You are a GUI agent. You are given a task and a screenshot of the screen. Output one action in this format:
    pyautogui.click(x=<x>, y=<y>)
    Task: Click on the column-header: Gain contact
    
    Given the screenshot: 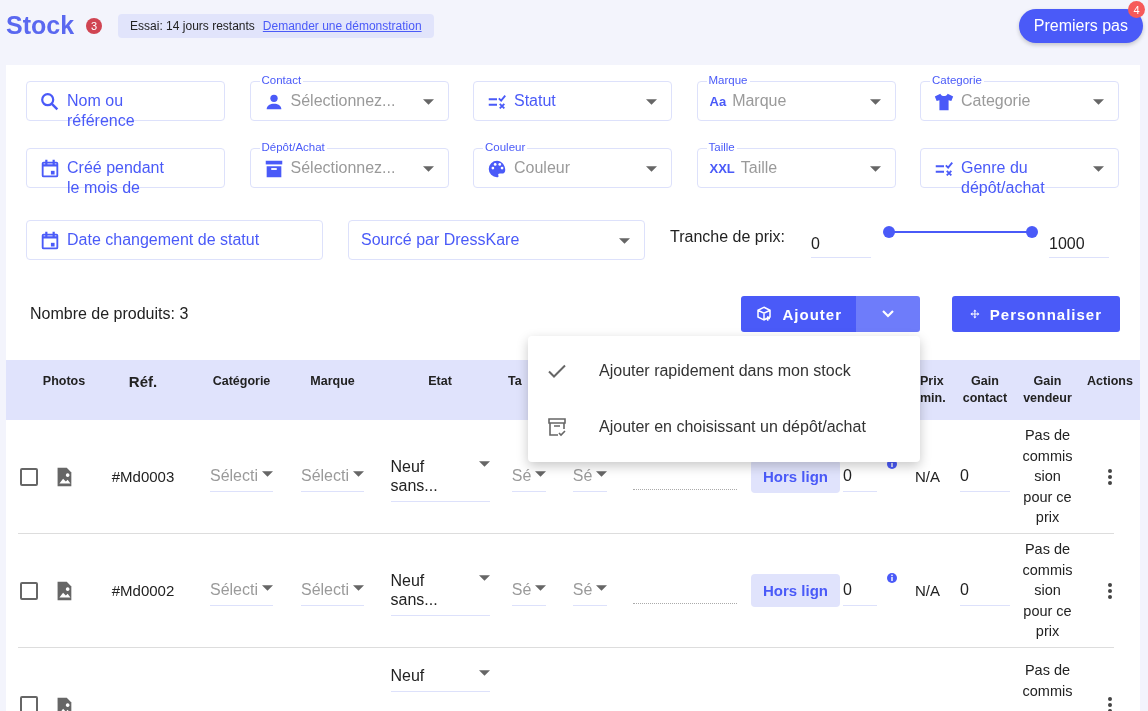 What is the action you would take?
    pyautogui.click(x=985, y=390)
    